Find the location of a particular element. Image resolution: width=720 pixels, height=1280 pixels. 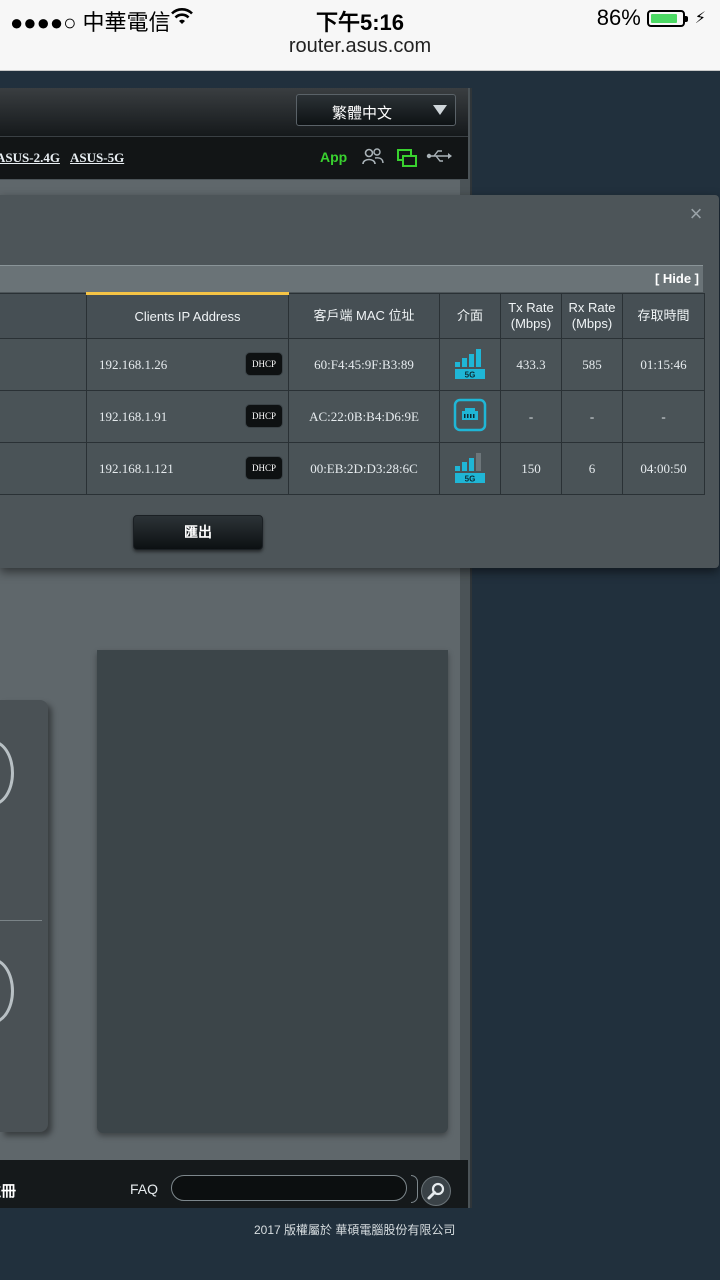

ip-cell: 192.168.1.91 DHCP is located at coordinates (187, 416).